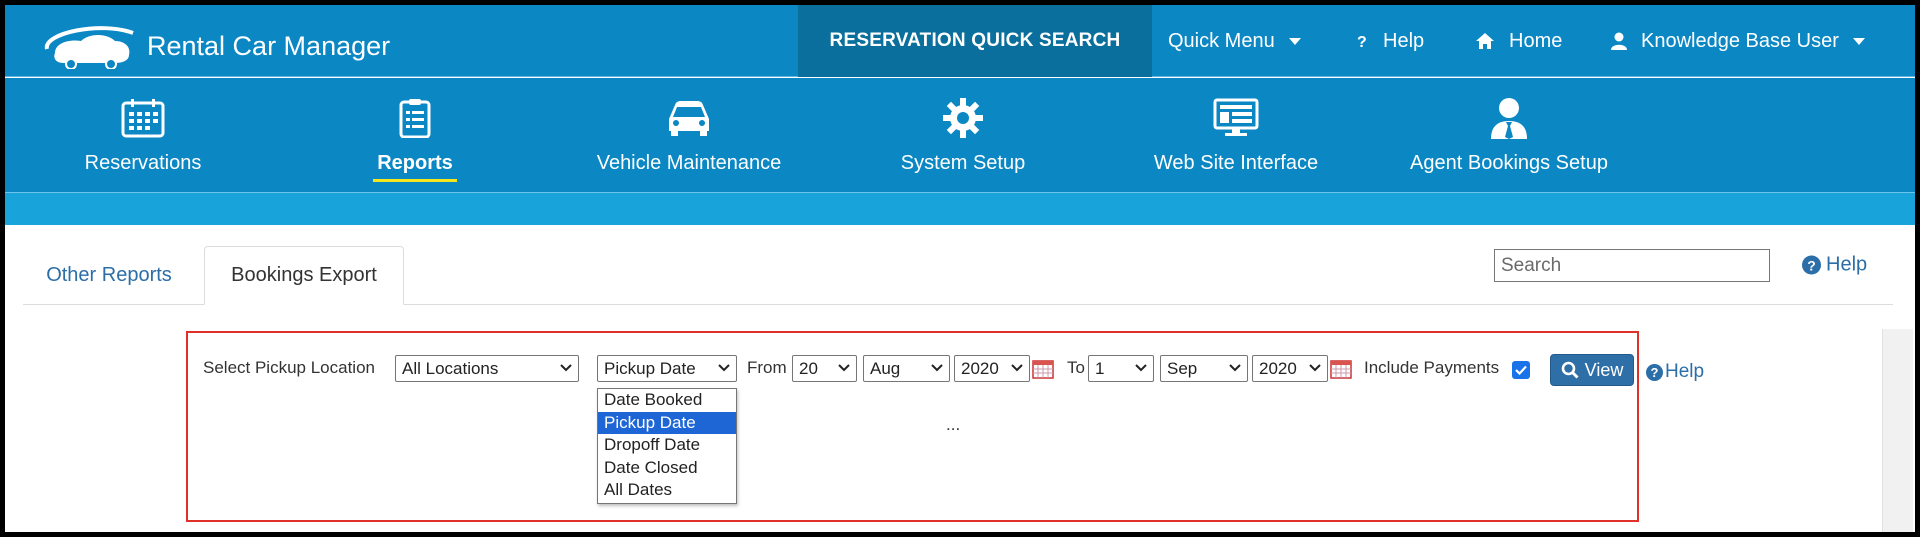 This screenshot has height=537, width=1920. I want to click on from-label: From, so click(767, 367).